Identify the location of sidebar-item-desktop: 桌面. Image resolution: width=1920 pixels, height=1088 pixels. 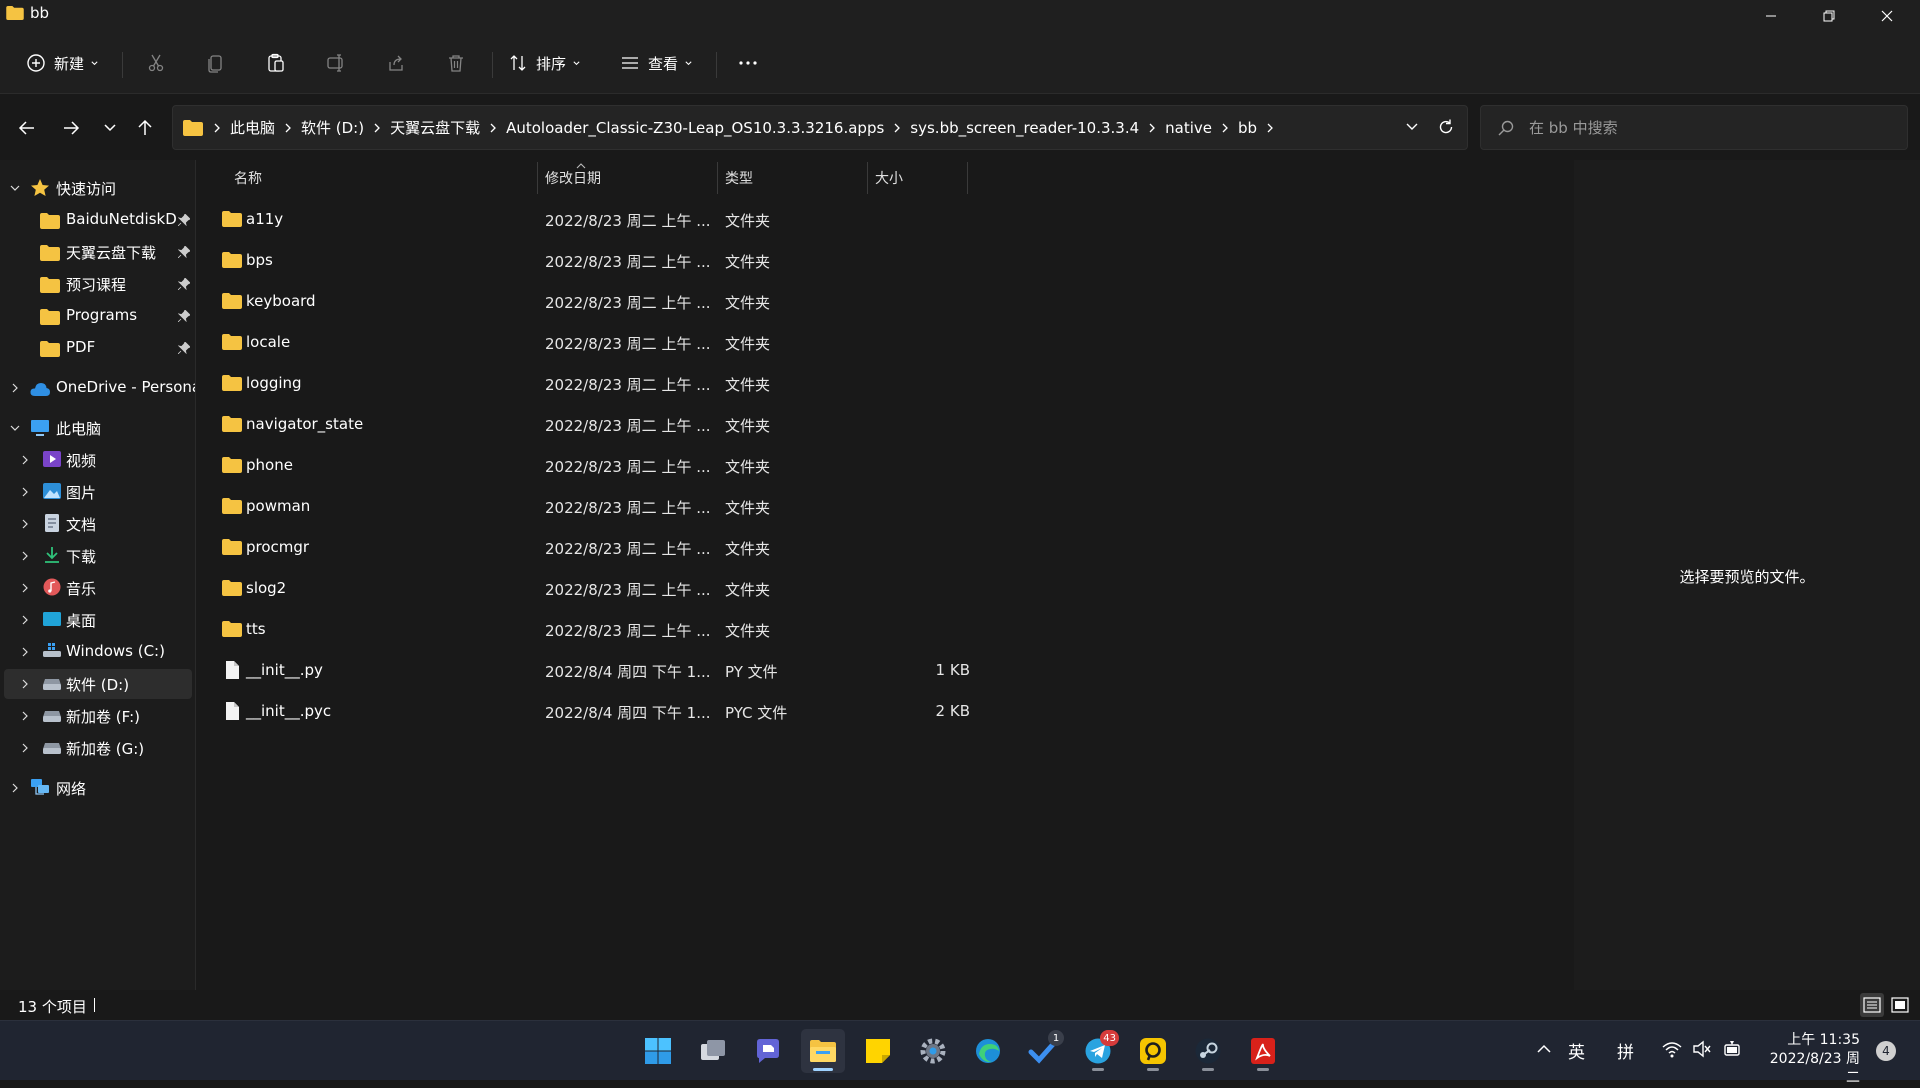
(98, 620).